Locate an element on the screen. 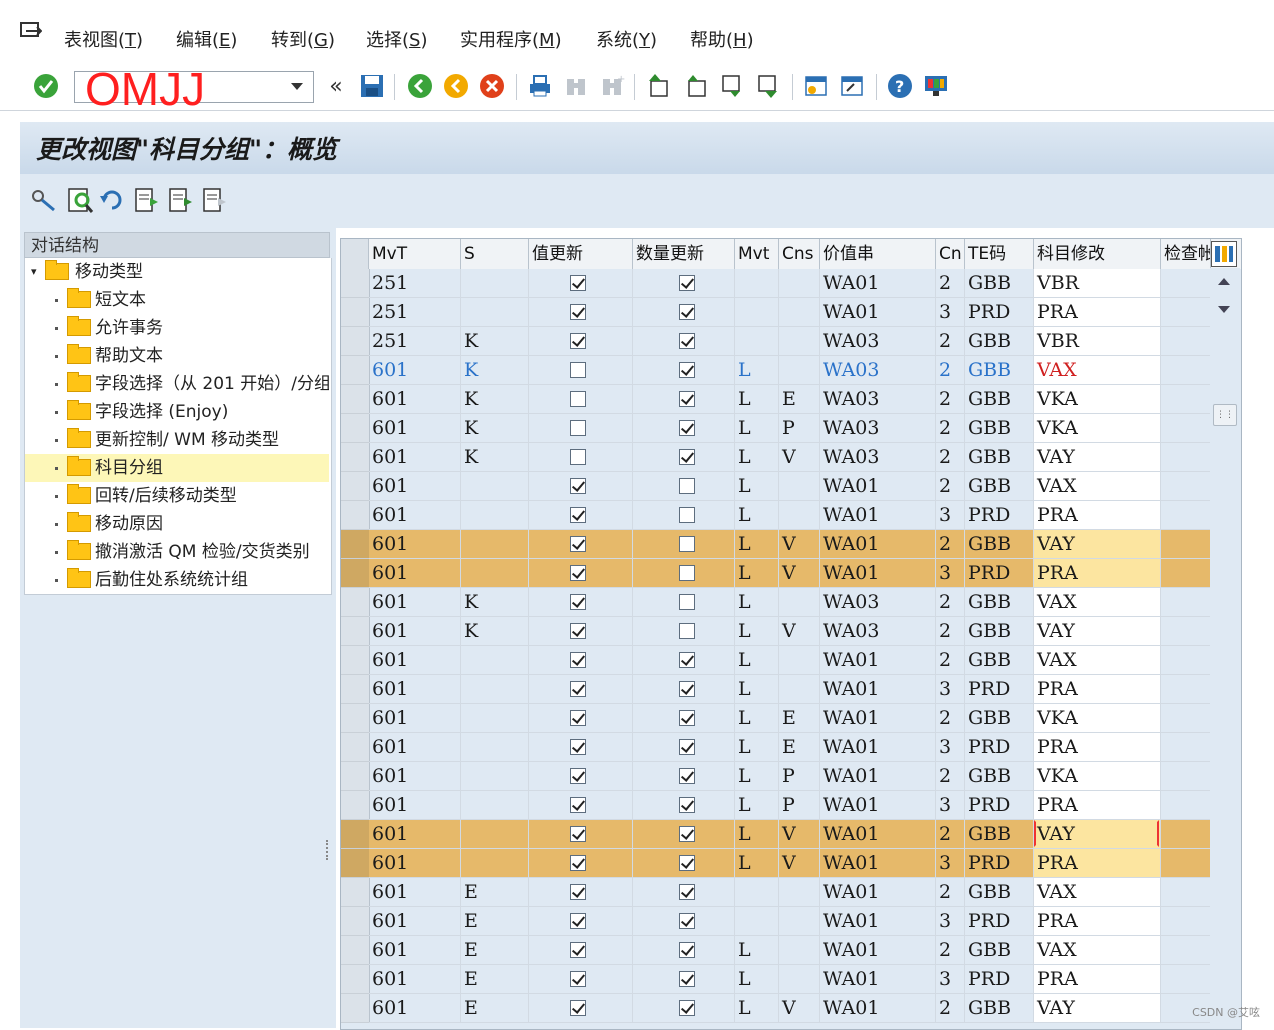  table-row: 601 L V WA01 2 GBB VAY is located at coordinates (776, 834).